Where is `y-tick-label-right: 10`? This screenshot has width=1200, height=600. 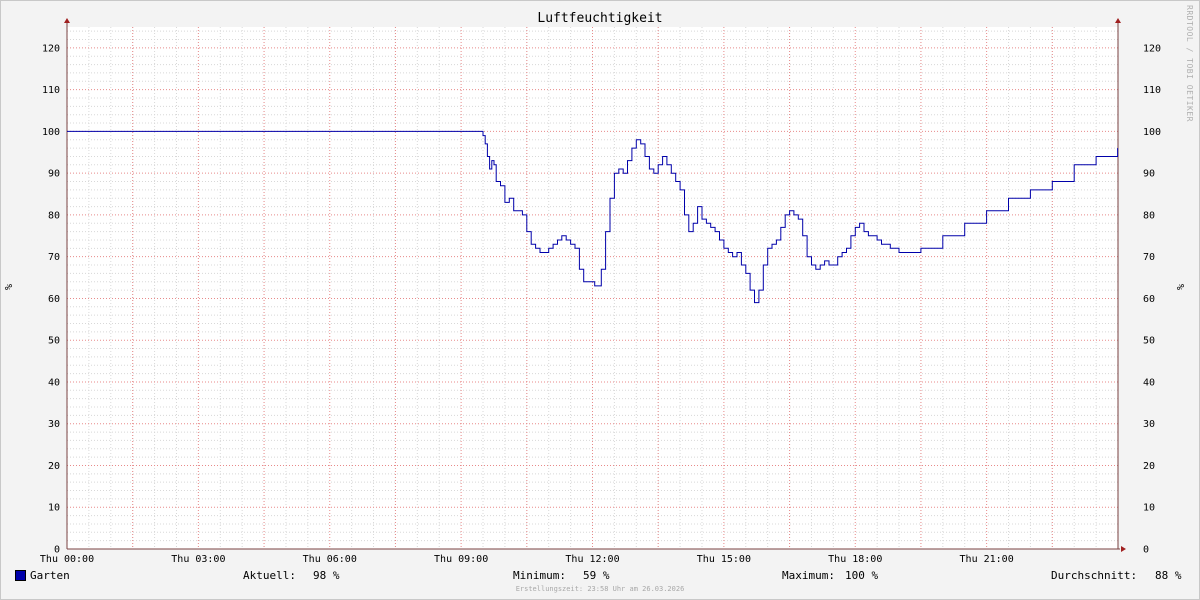 y-tick-label-right: 10 is located at coordinates (1149, 508).